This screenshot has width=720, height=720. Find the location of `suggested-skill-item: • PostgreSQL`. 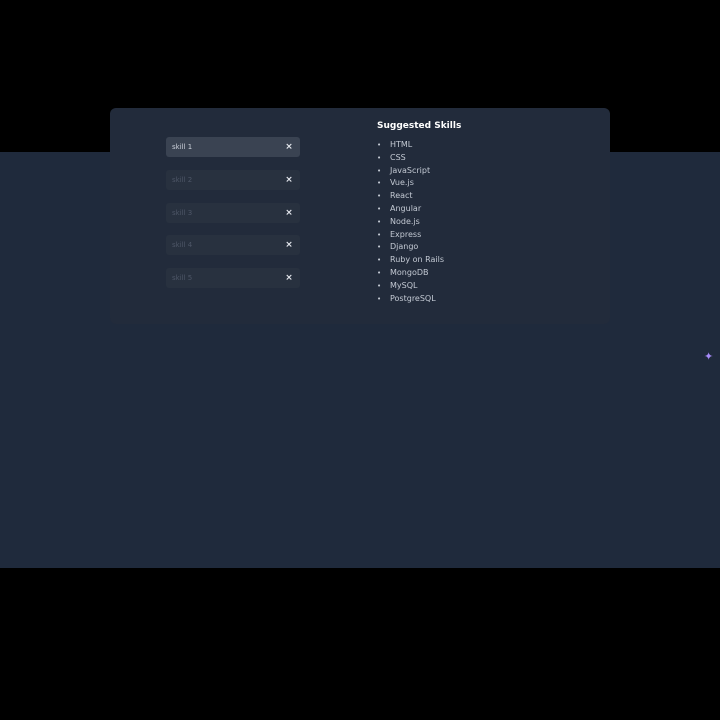

suggested-skill-item: • PostgreSQL is located at coordinates (487, 299).